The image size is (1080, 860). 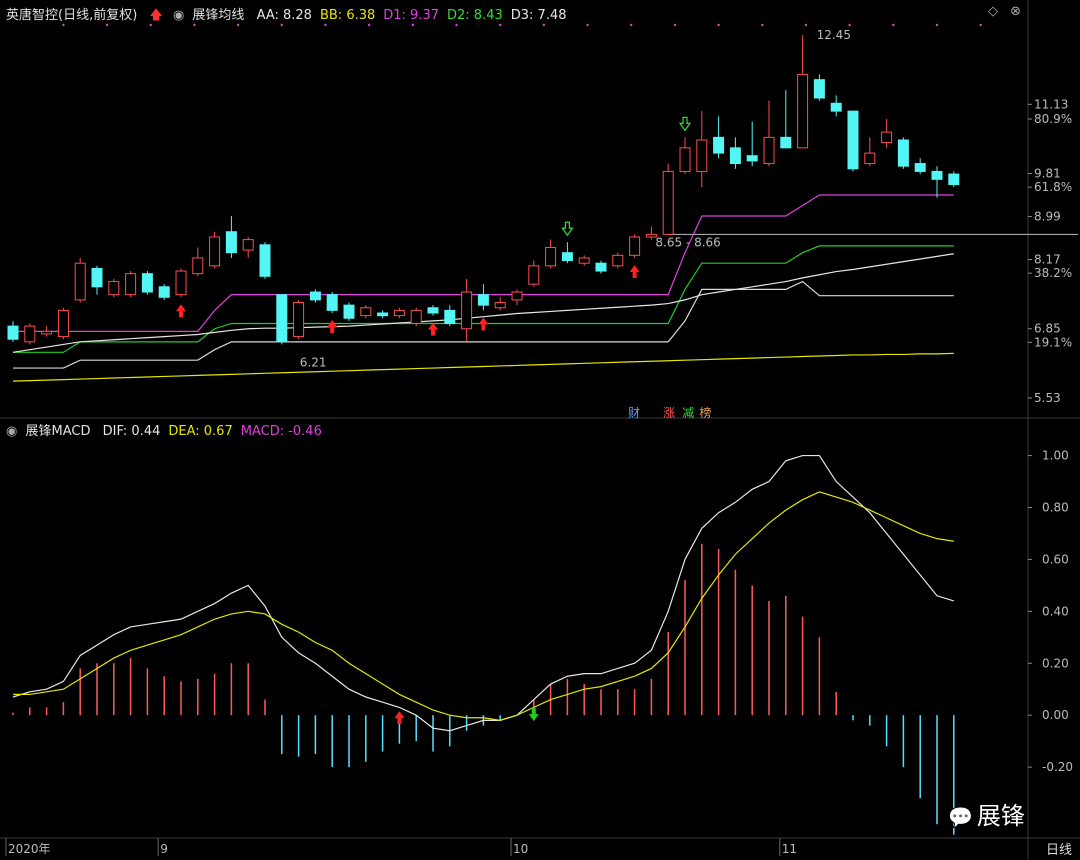 What do you see at coordinates (634, 413) in the screenshot?
I see `badge-cai: 财` at bounding box center [634, 413].